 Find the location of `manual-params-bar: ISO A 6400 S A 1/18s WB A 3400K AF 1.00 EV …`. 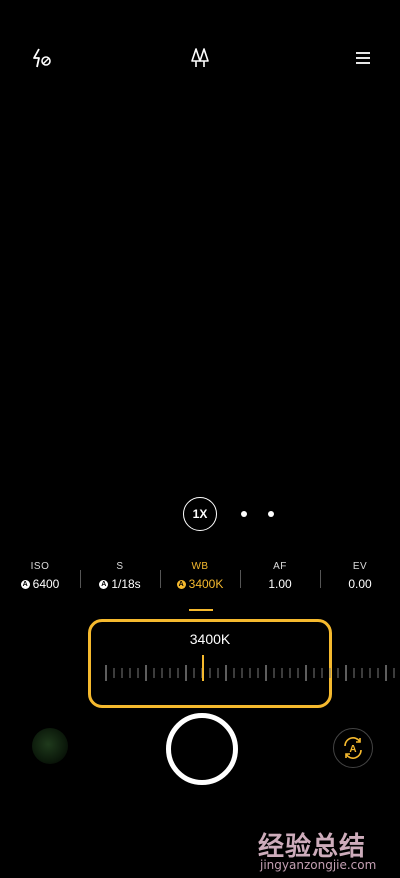

manual-params-bar: ISO A 6400 S A 1/18s WB A 3400K AF 1.00 EV … is located at coordinates (200, 582).